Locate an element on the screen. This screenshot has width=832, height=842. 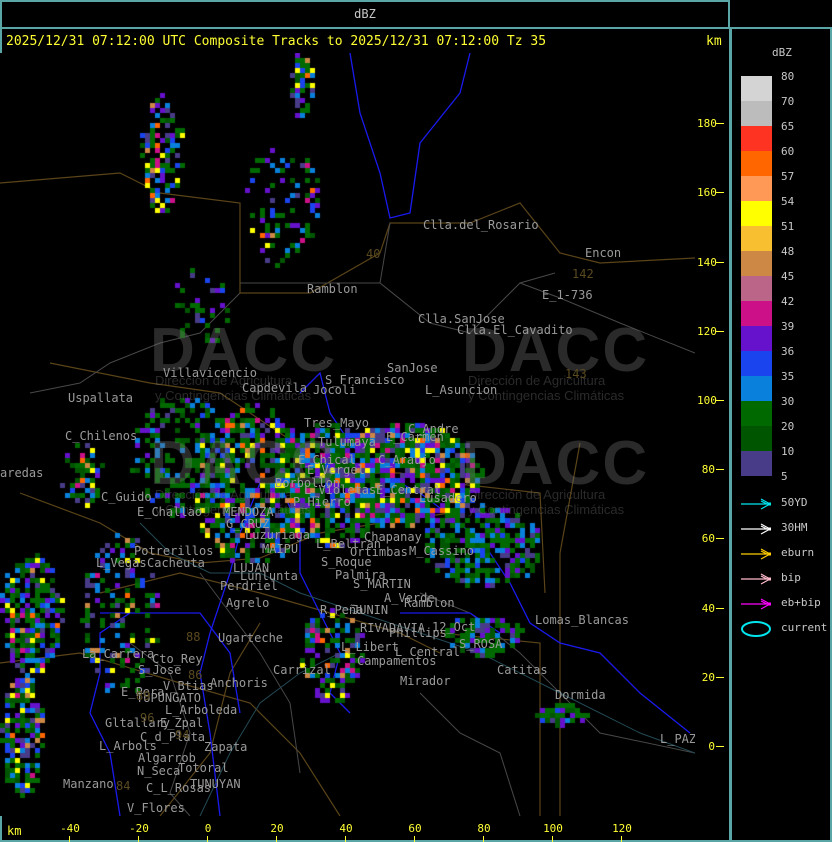
dbz-level-label: 10 is located at coordinates (788, 451).